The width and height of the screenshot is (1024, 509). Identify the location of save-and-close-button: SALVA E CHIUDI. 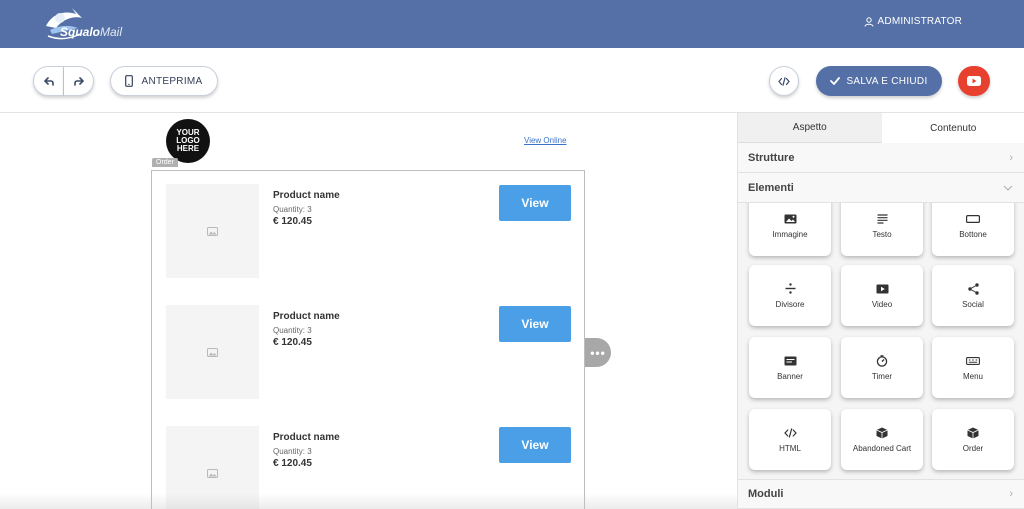
(879, 81).